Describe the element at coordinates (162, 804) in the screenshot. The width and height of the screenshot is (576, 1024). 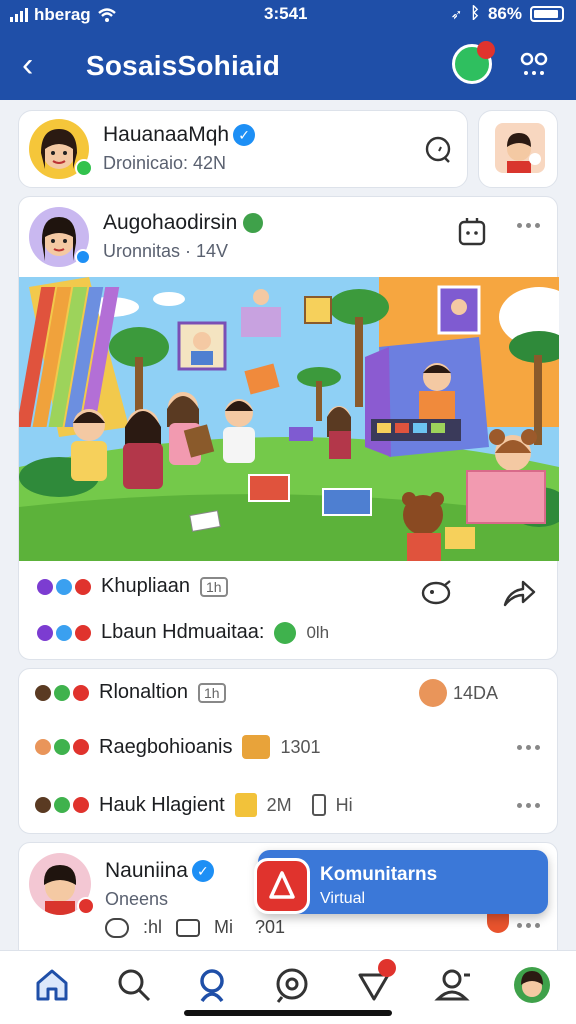
I see `list-item-label: Hauk Hlagient` at that location.